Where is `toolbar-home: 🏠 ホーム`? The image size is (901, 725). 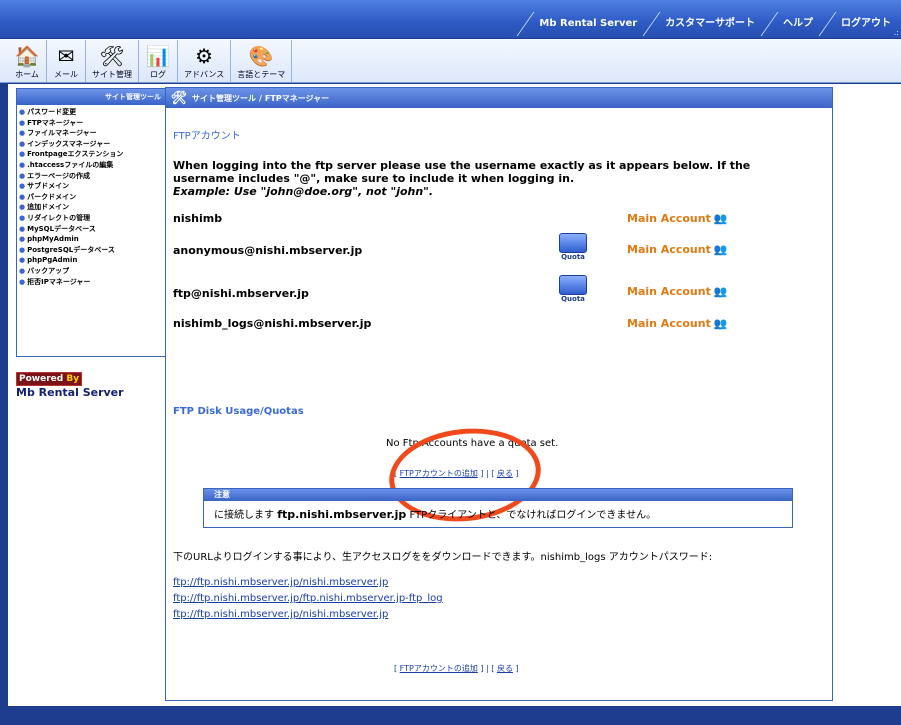 toolbar-home: 🏠 ホーム is located at coordinates (27, 61).